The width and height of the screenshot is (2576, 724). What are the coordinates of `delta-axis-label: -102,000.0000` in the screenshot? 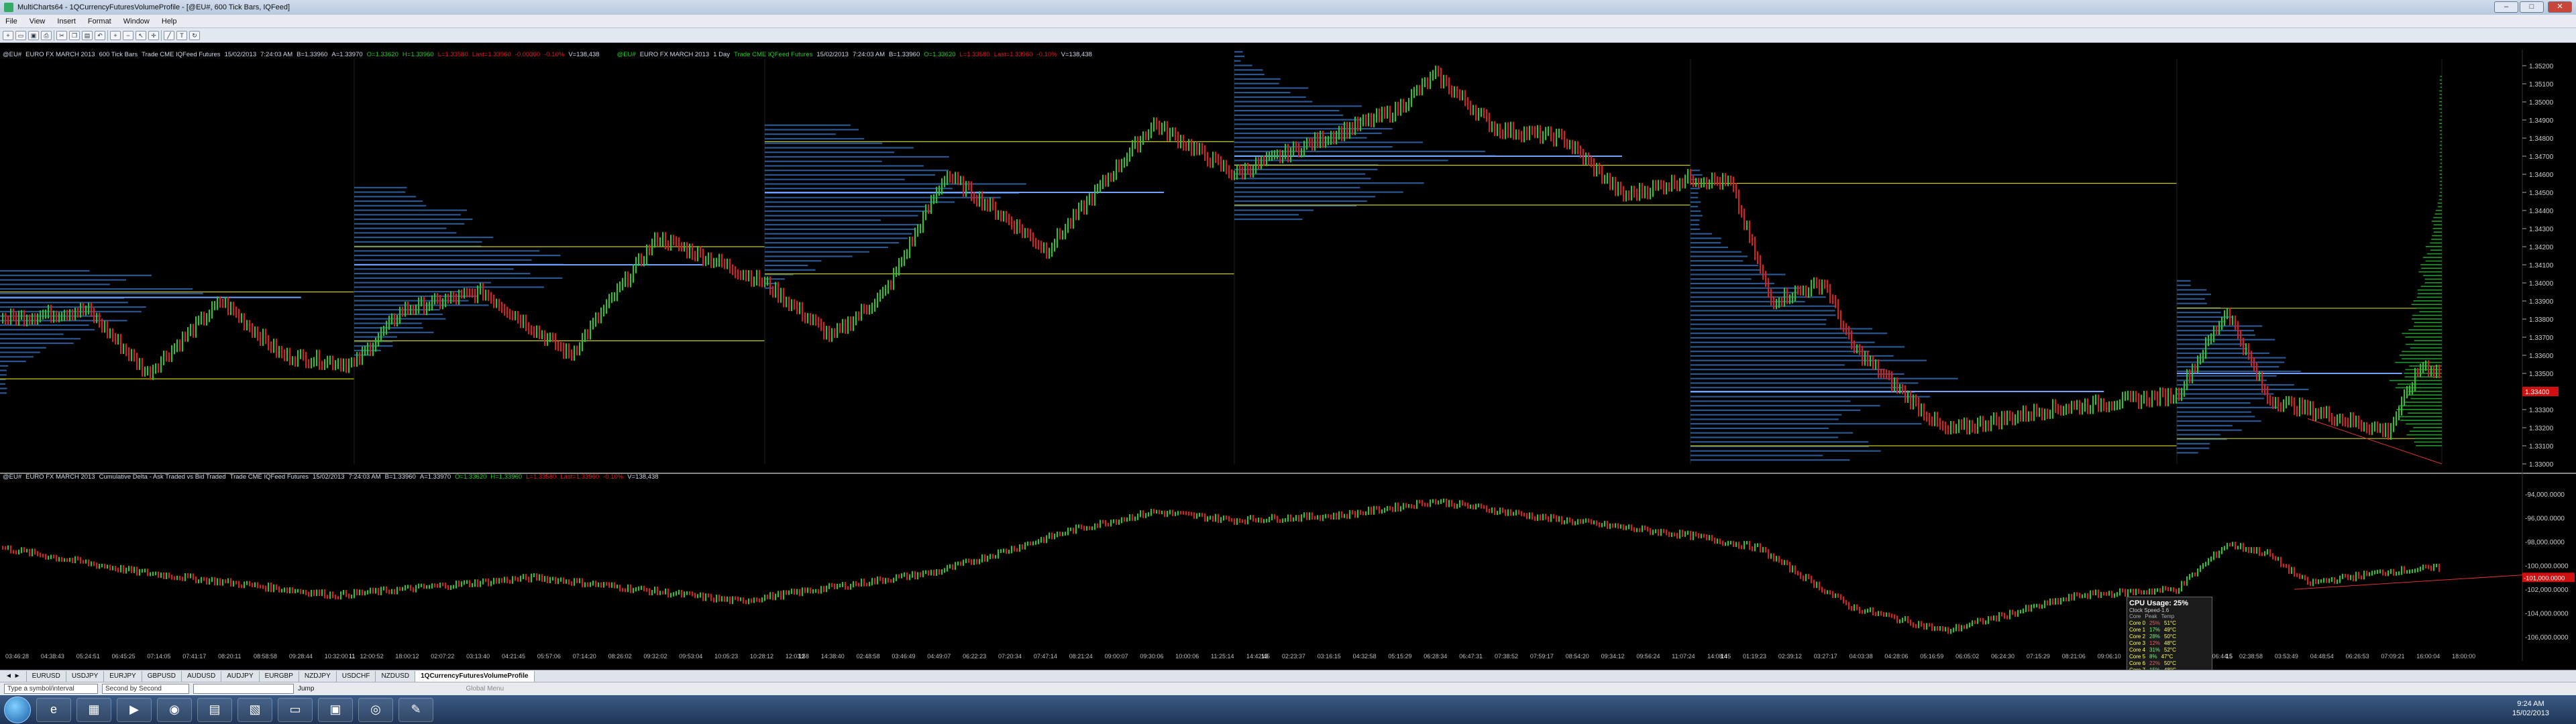 It's located at (2547, 590).